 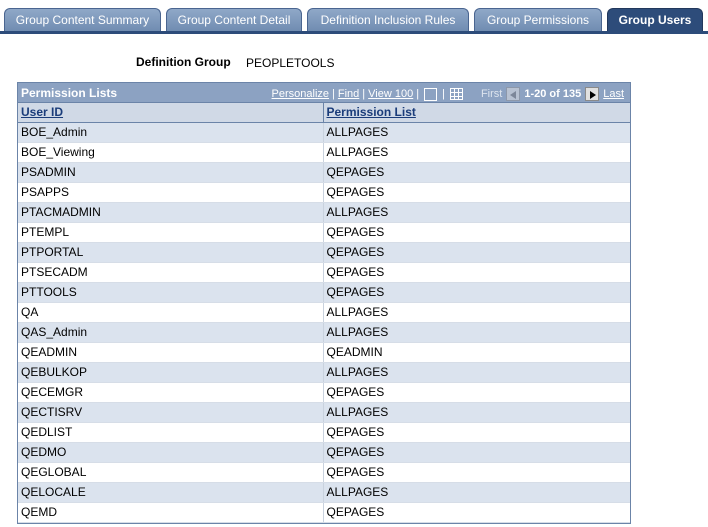 What do you see at coordinates (171, 392) in the screenshot?
I see `user-id-cell: QECEMGR` at bounding box center [171, 392].